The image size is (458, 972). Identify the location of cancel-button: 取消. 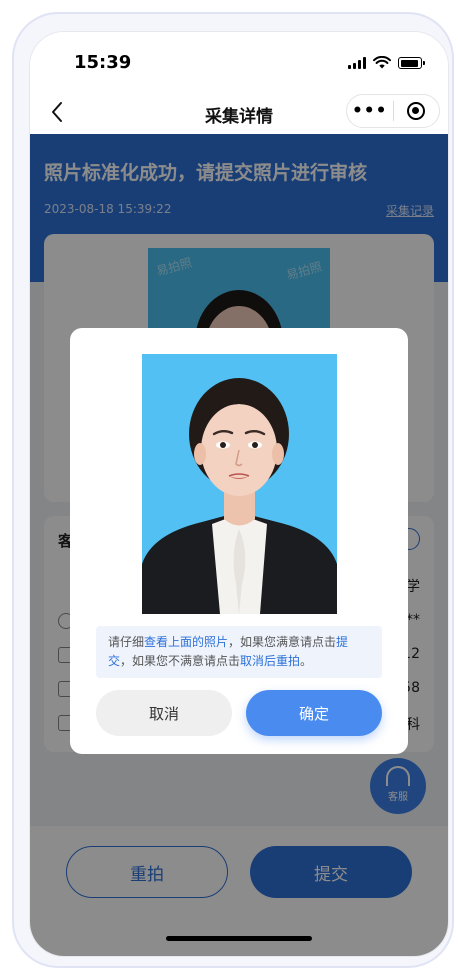
(164, 713).